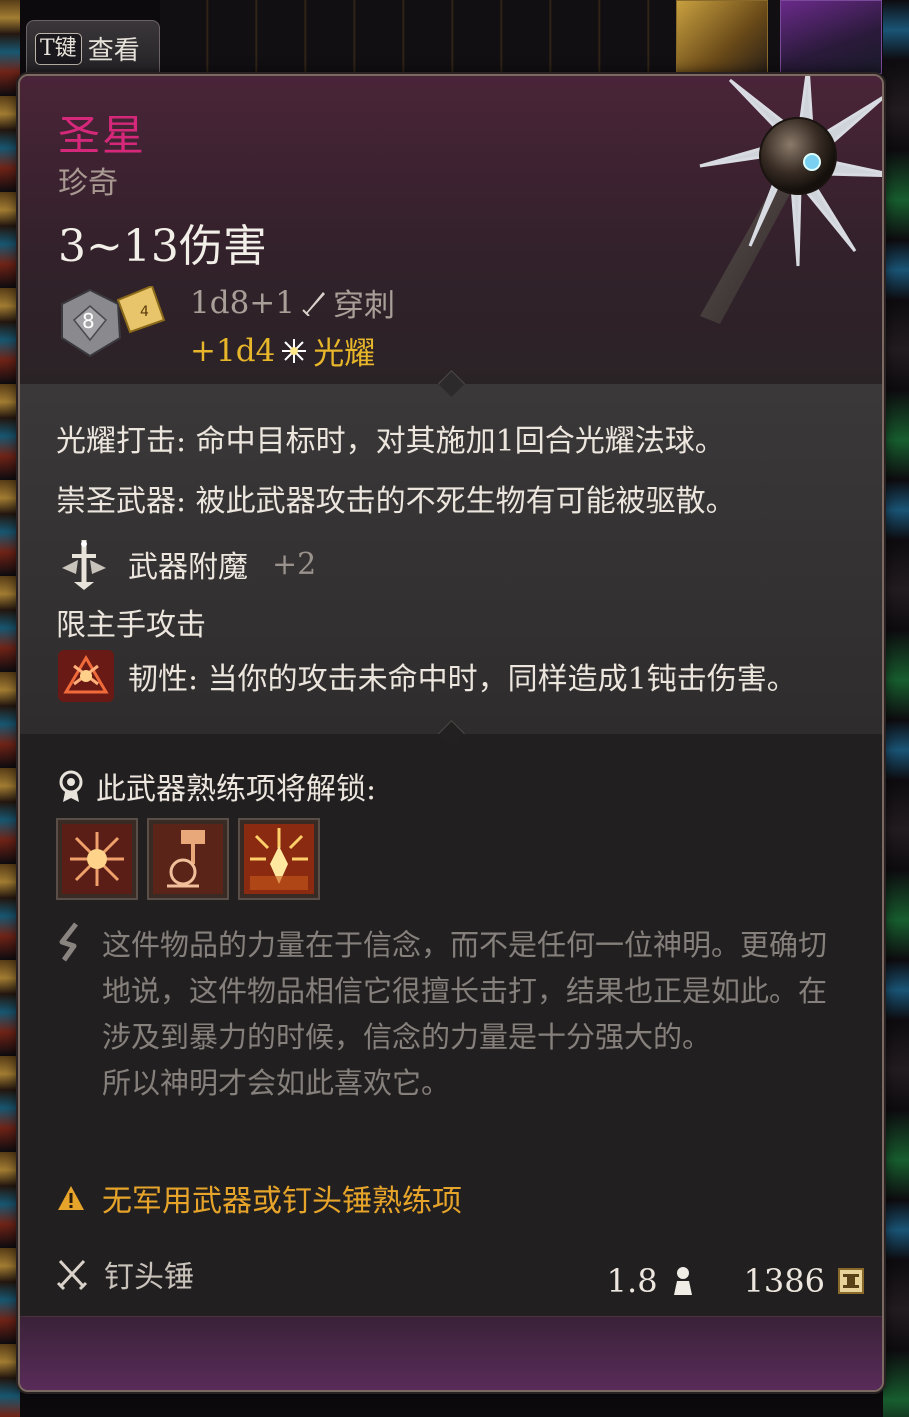 Image resolution: width=909 pixels, height=1417 pixels. I want to click on proficiency-warning: 无军用武器或钉头锤熟练项, so click(259, 1198).